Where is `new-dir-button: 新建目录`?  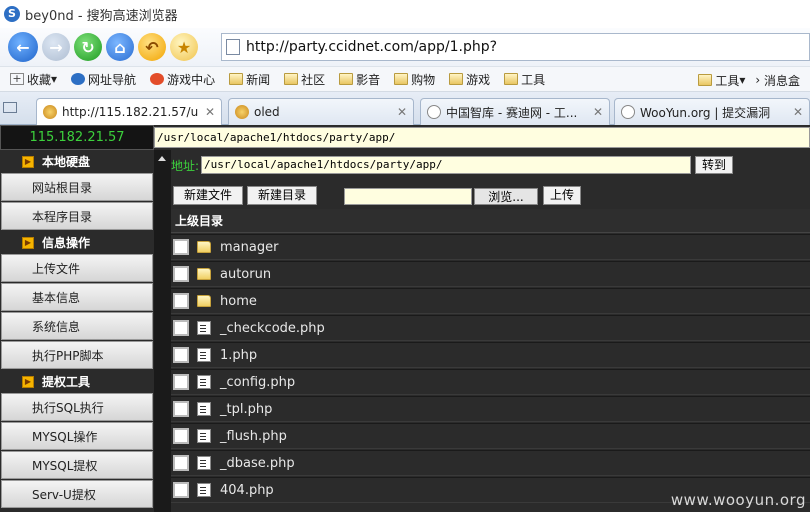
new-dir-button: 新建目录 is located at coordinates (282, 195).